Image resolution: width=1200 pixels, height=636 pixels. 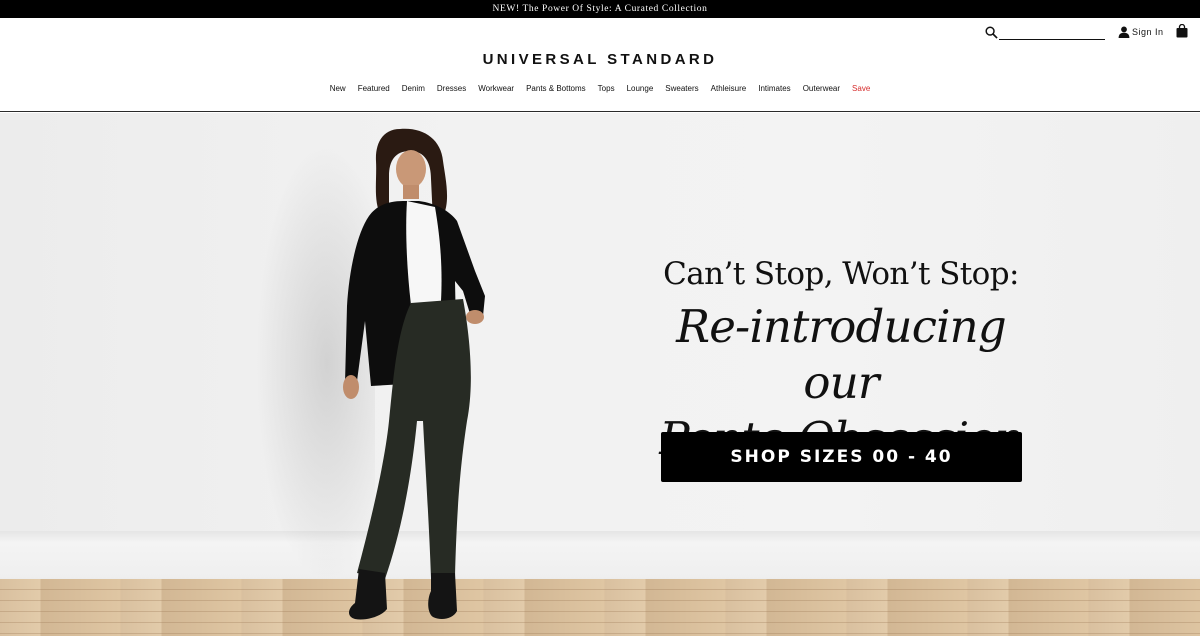 What do you see at coordinates (1148, 32) in the screenshot?
I see `sign-in-label: Sign In` at bounding box center [1148, 32].